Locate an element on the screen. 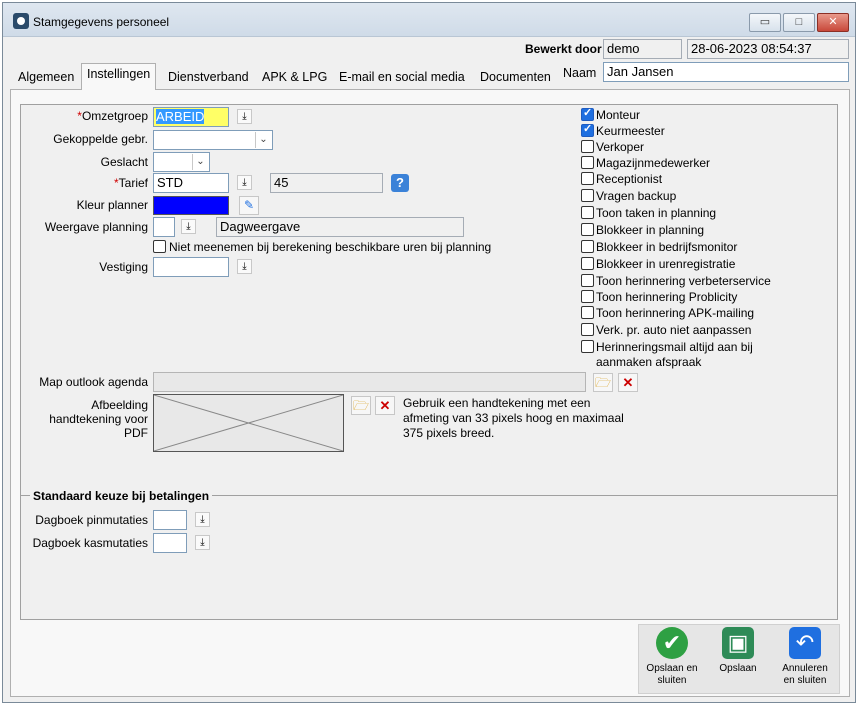  blokkeer-urenregistratie-checkbox is located at coordinates (587, 263).